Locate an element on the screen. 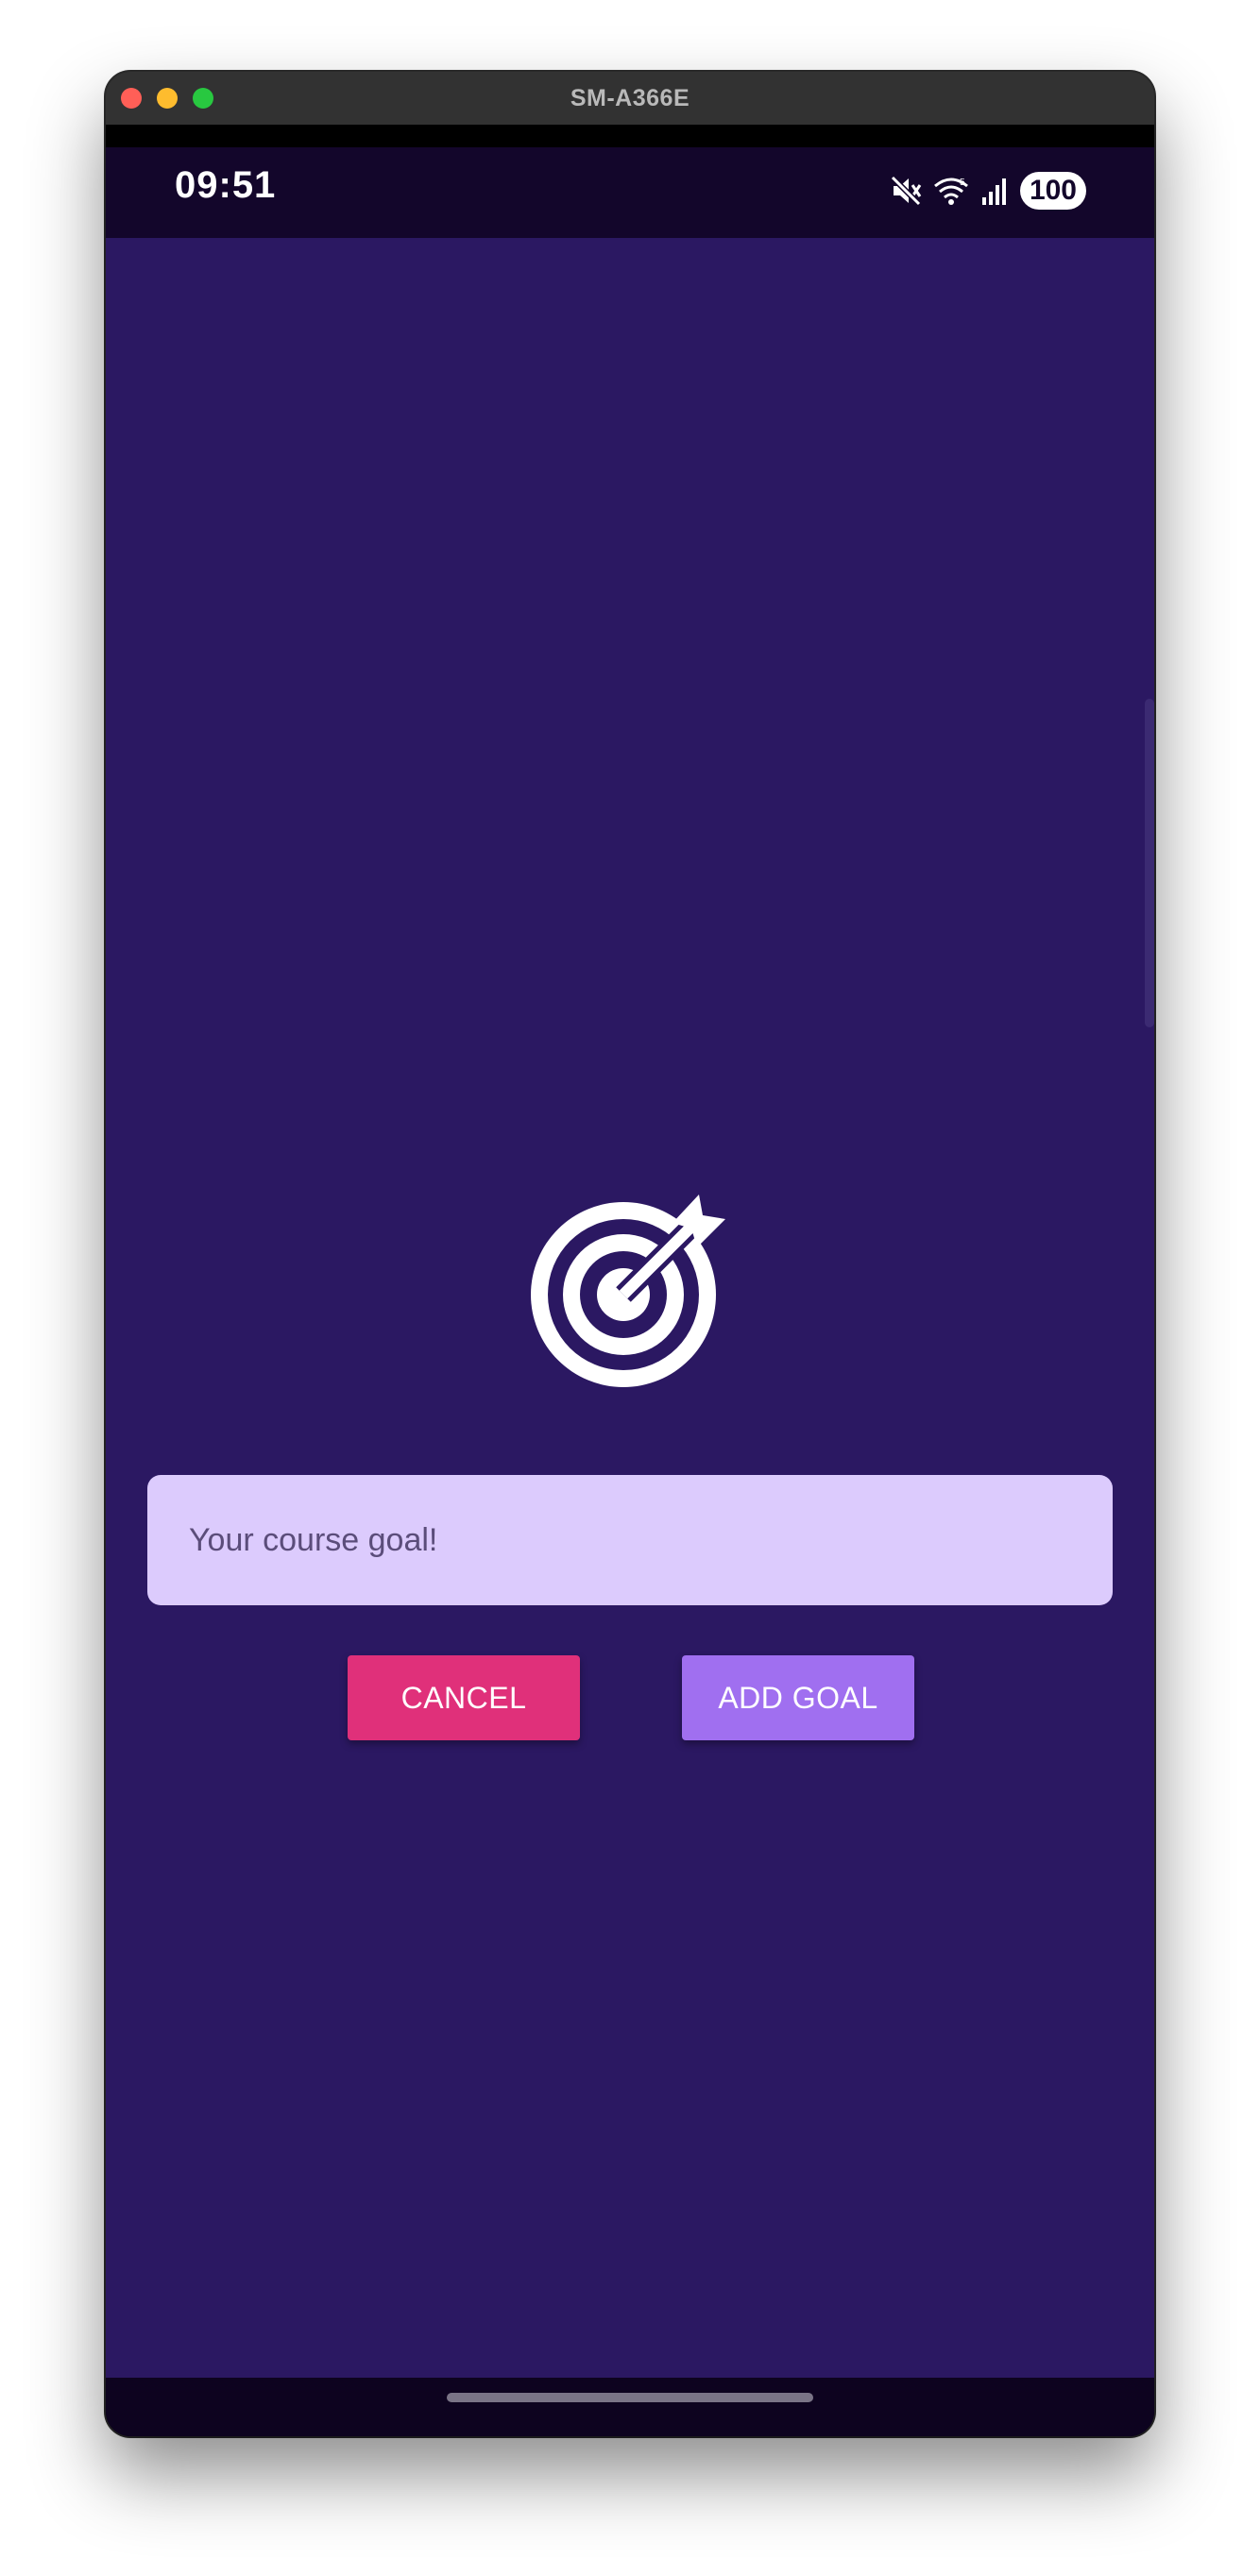 The height and width of the screenshot is (2576, 1260). navigation-bar is located at coordinates (630, 2407).